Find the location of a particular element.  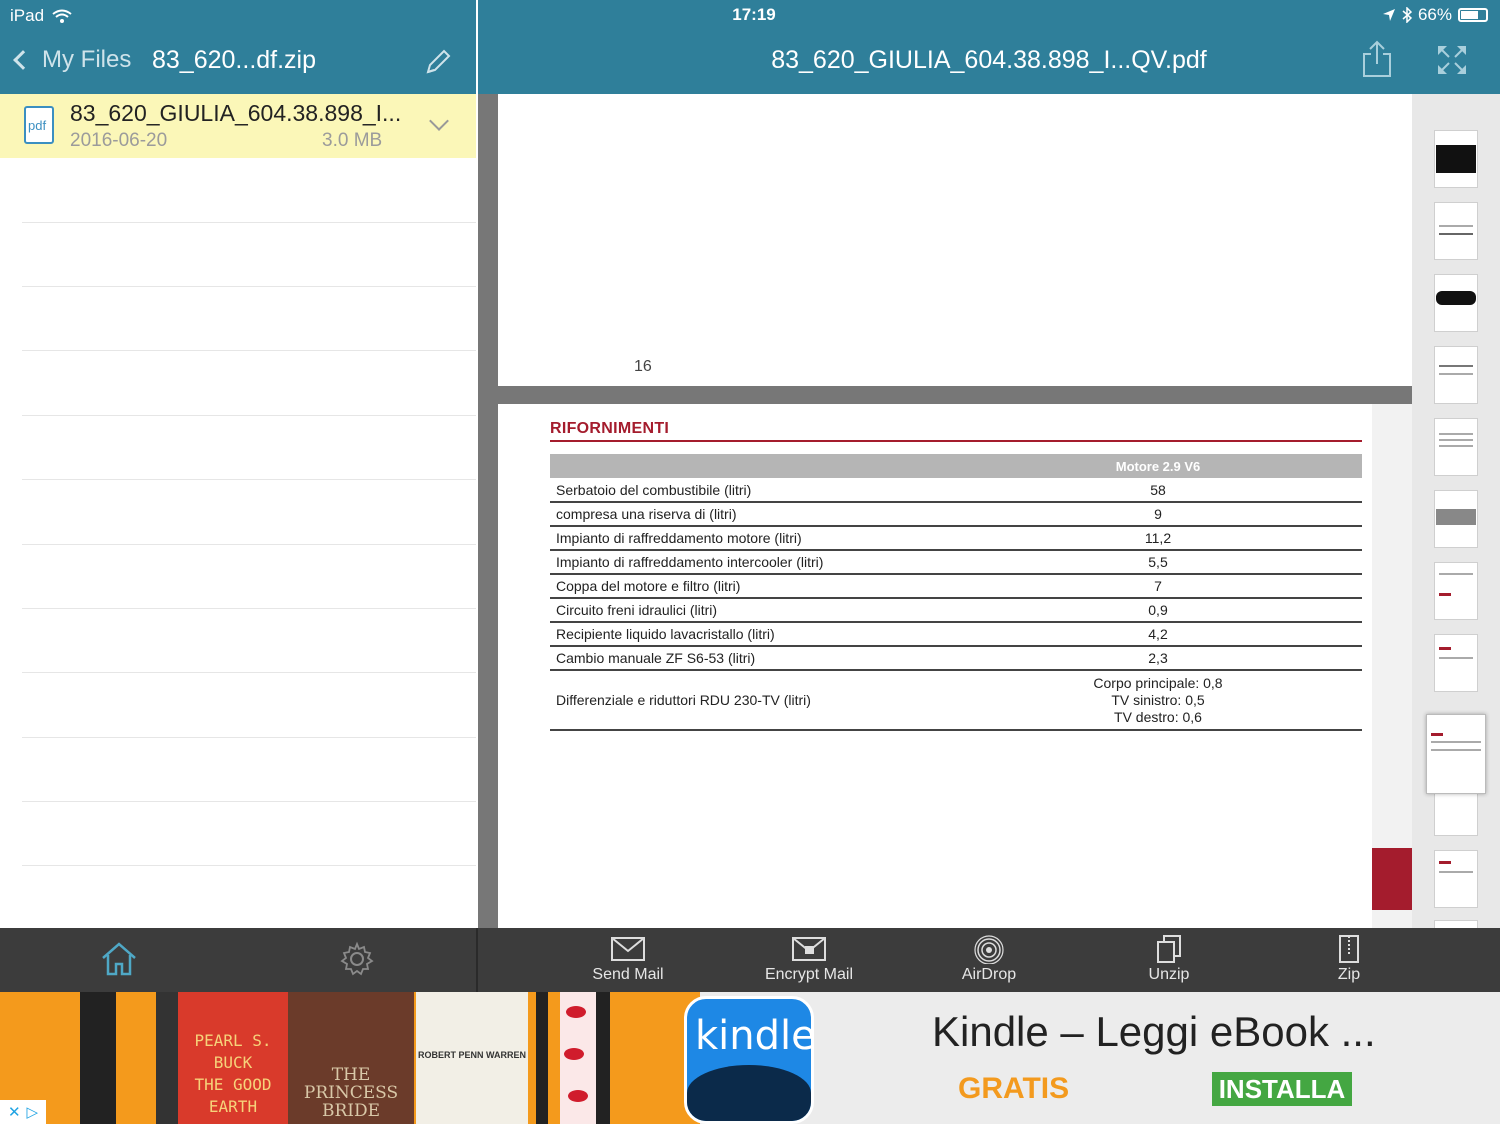

thumb-accent is located at coordinates (1445, 594).